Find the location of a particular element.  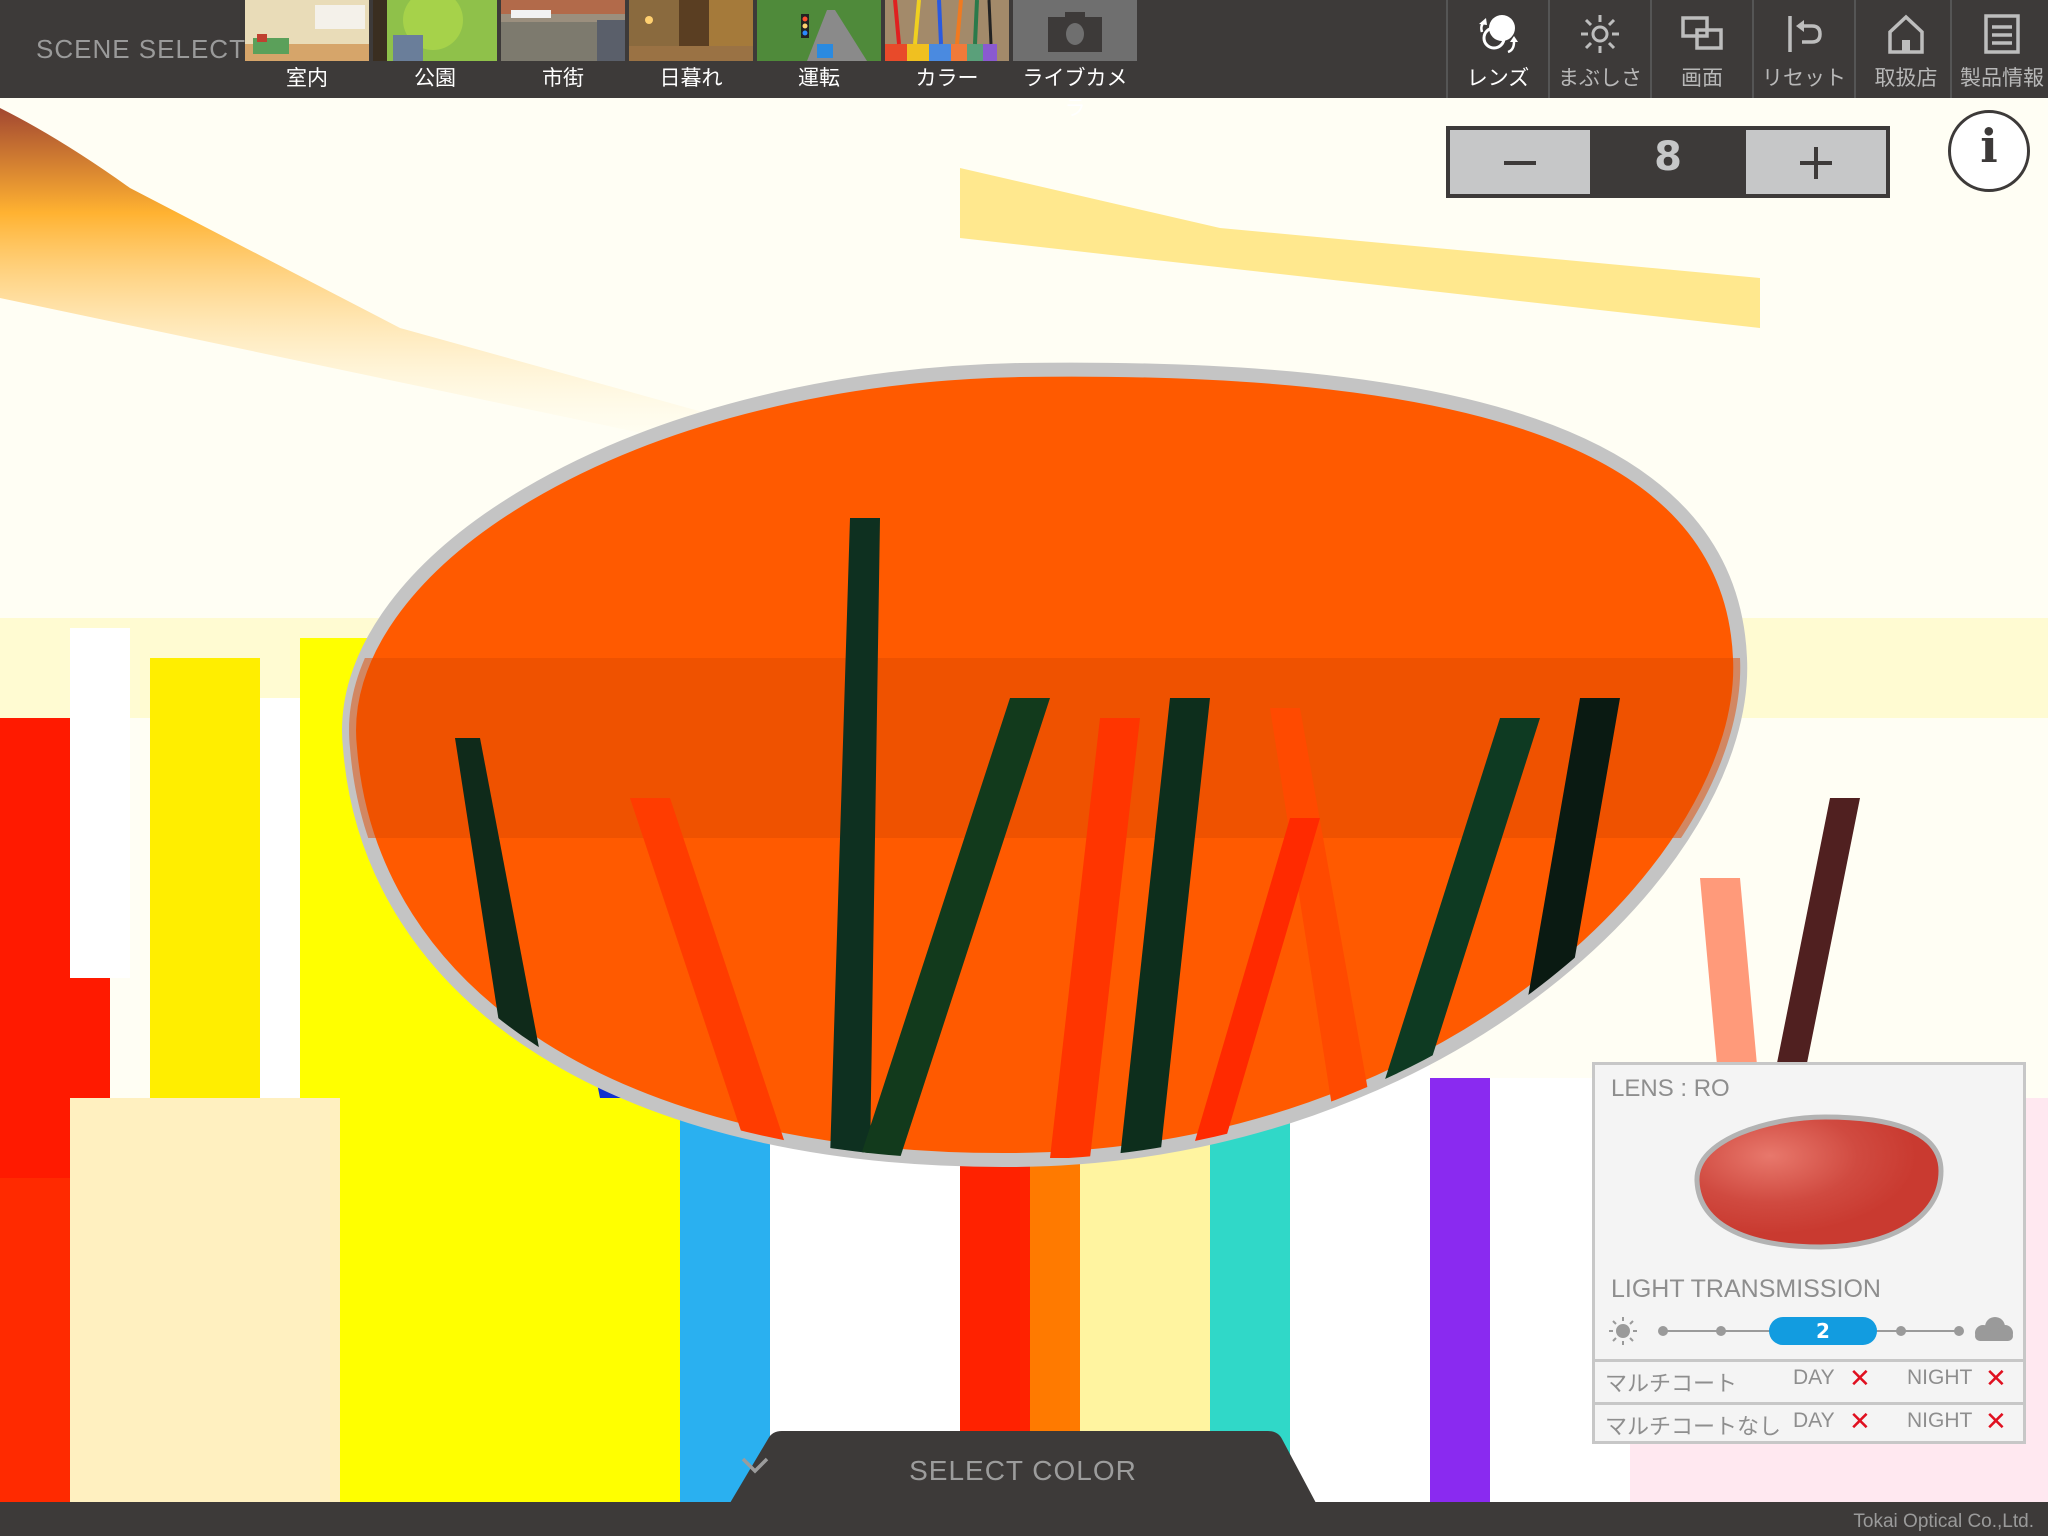

scene-label: 市街 is located at coordinates (563, 78).